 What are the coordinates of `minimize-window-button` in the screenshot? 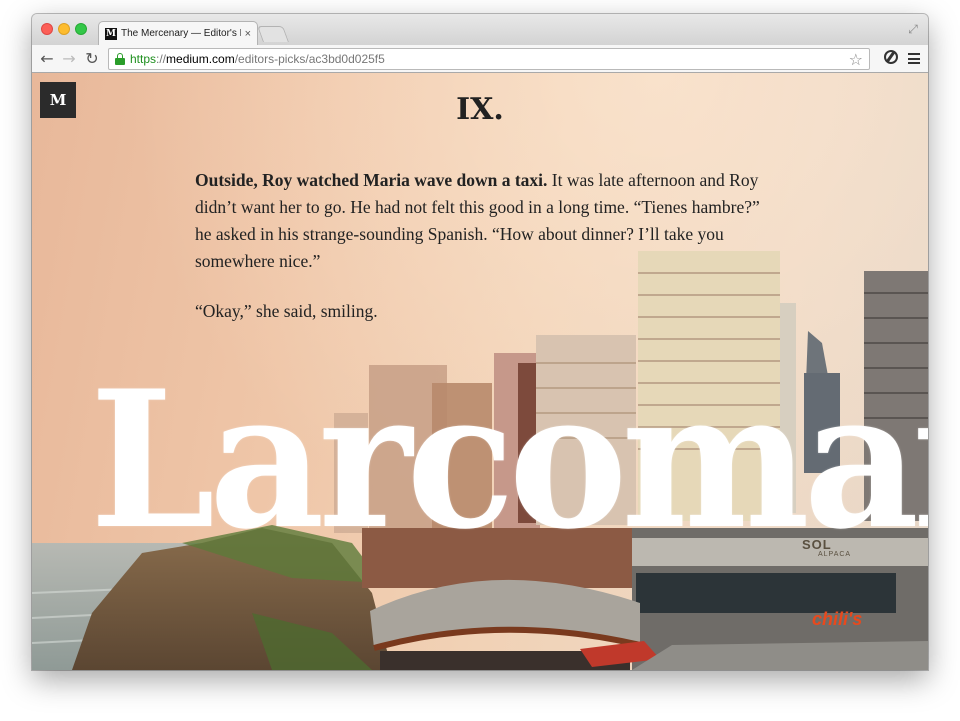 It's located at (64, 29).